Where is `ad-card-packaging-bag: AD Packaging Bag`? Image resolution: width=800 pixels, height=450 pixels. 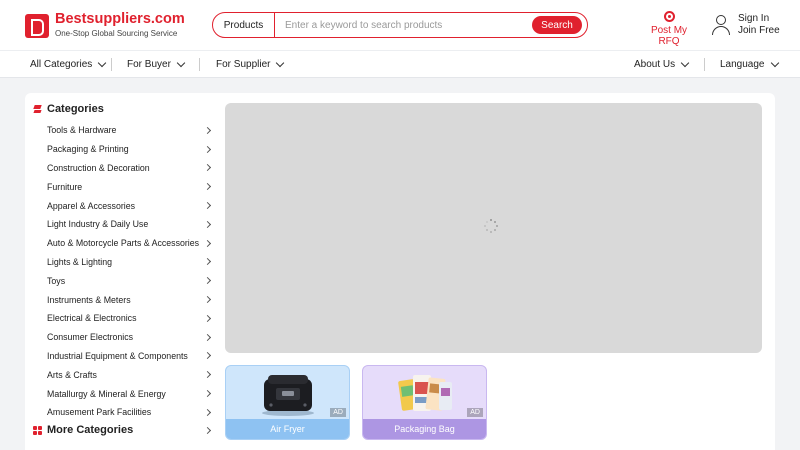
ad-card-packaging-bag: AD Packaging Bag is located at coordinates (424, 402).